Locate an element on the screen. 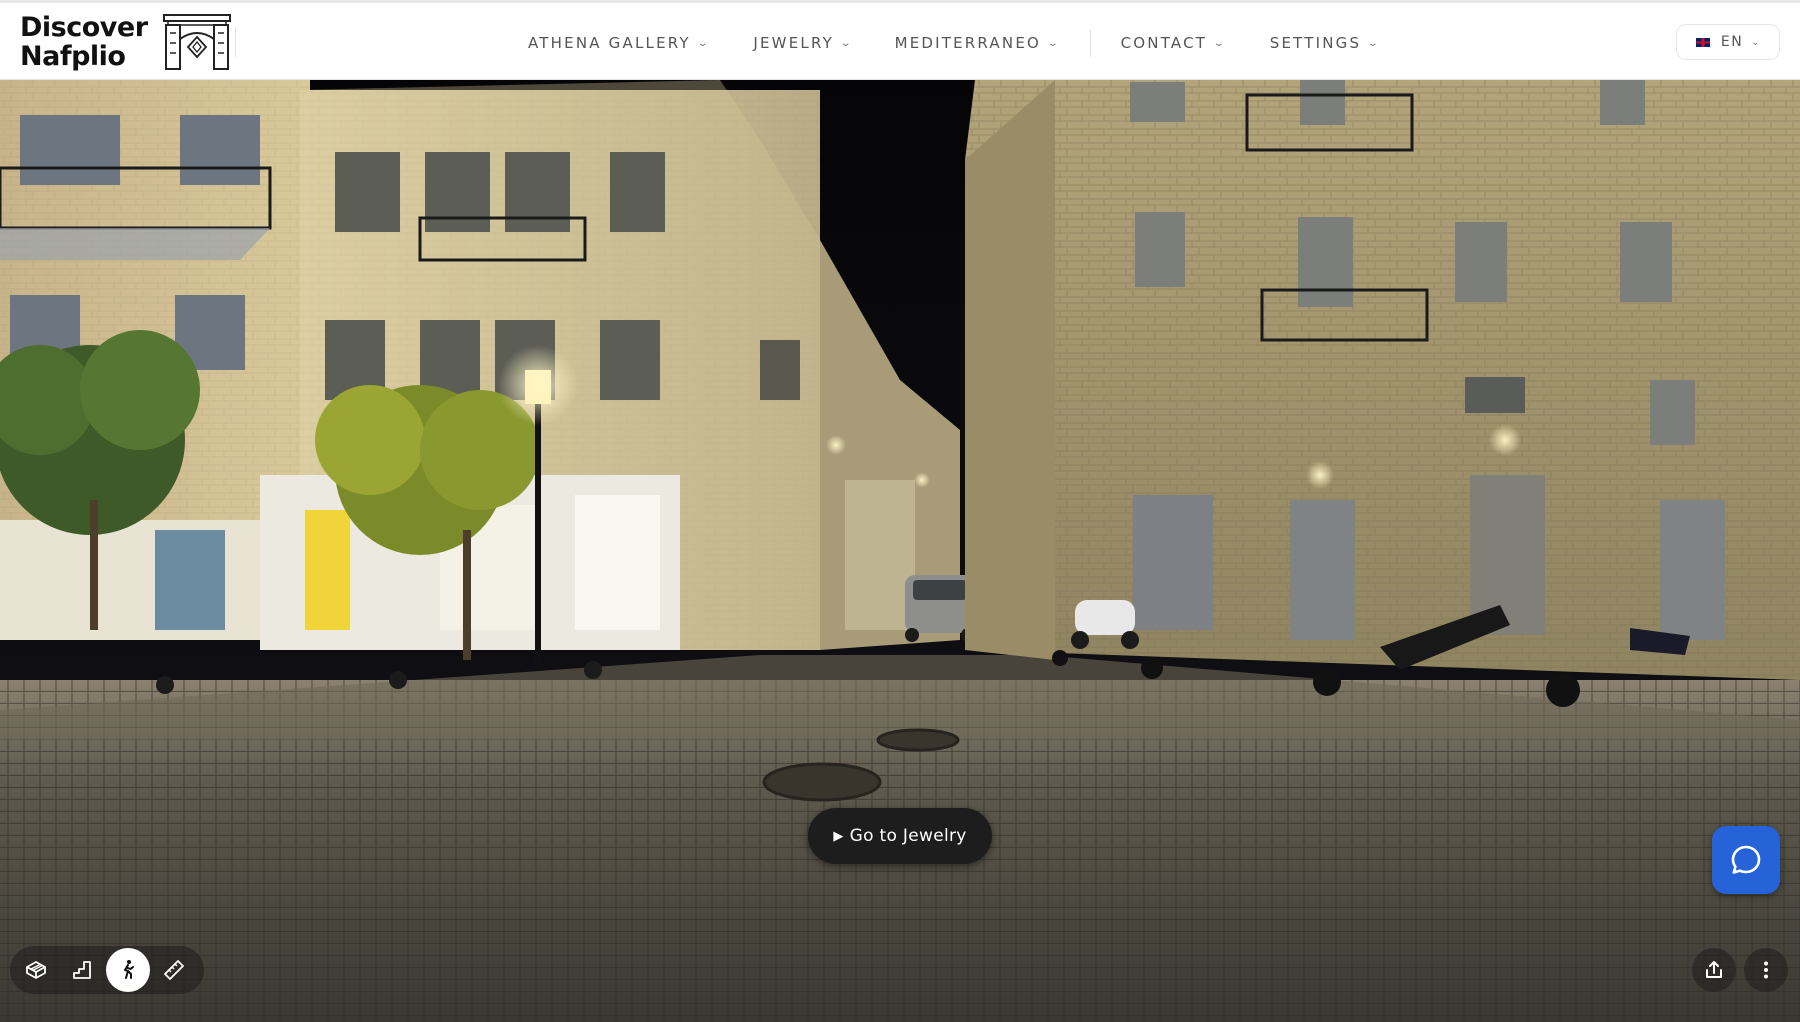 This screenshot has height=1022, width=1800. brand-logo: Discover Nafplio is located at coordinates (126, 42).